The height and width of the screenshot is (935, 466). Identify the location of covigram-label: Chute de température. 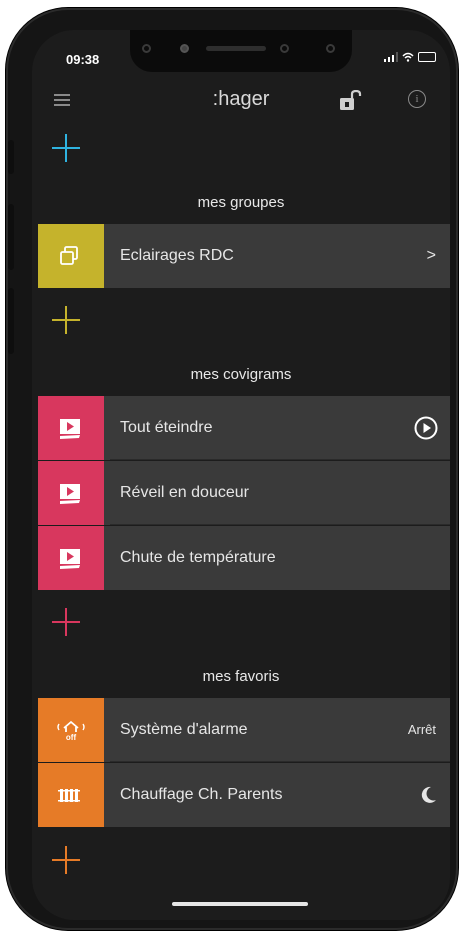
(198, 557).